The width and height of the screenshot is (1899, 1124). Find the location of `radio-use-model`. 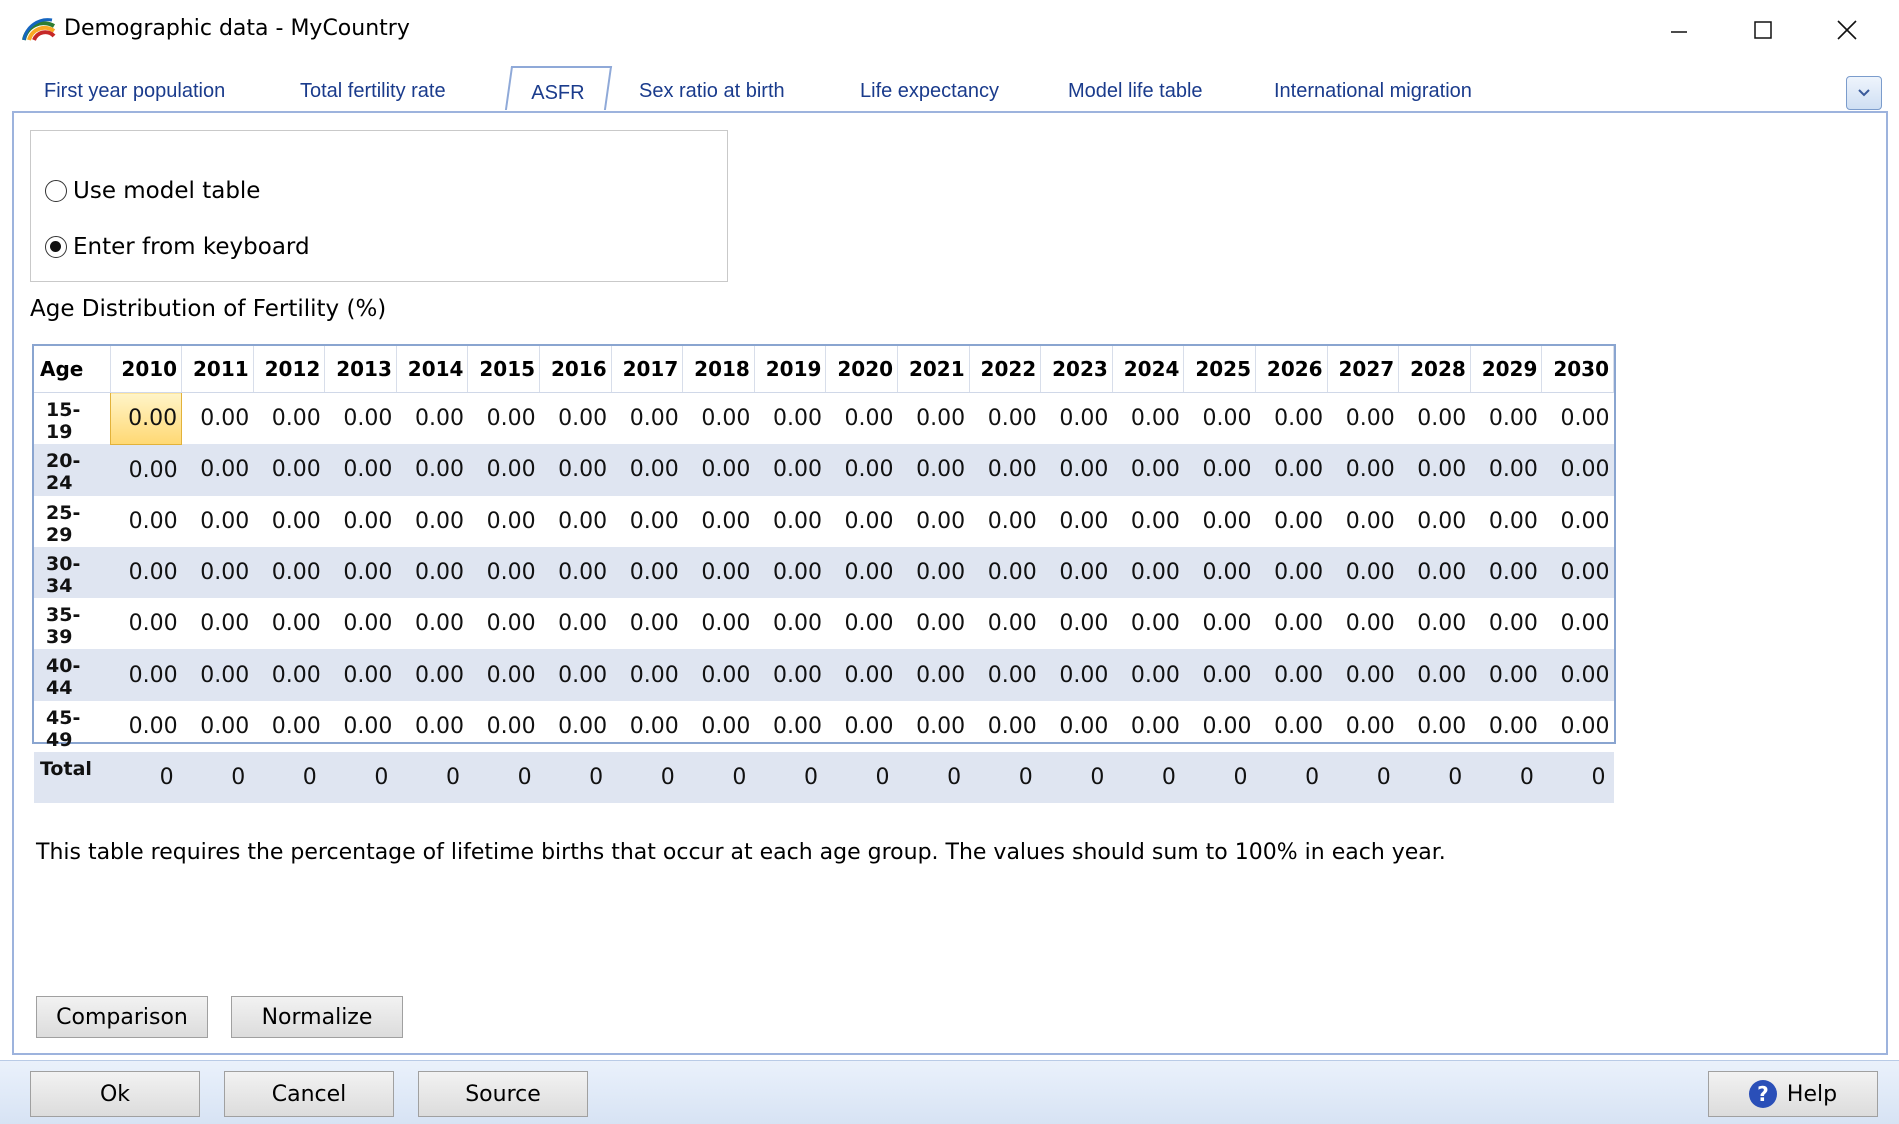

radio-use-model is located at coordinates (56, 191).